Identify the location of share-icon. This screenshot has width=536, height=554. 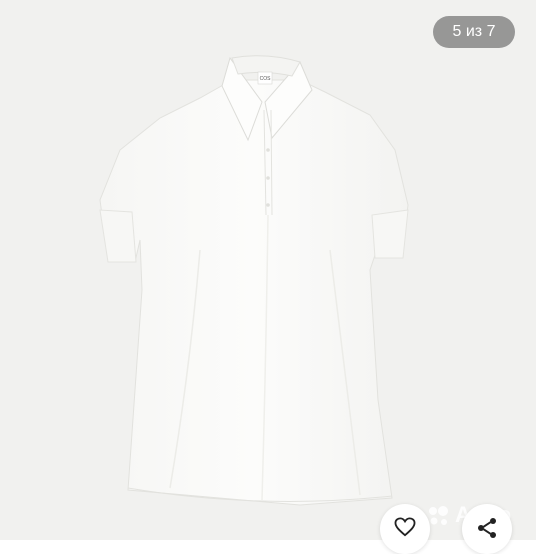
(487, 528).